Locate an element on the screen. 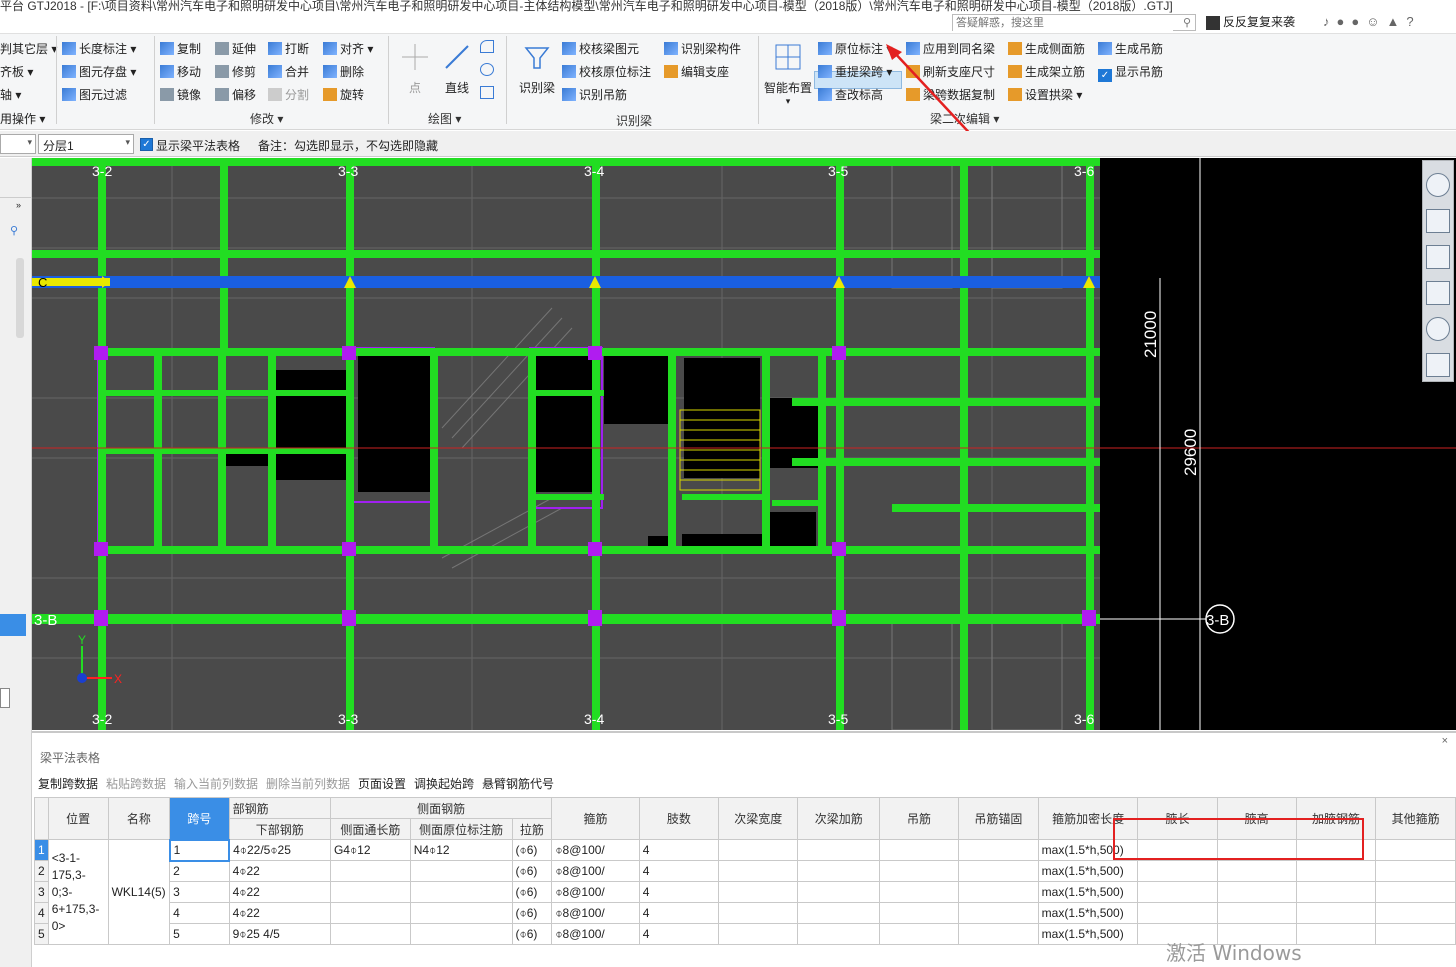  chat-icon: ● is located at coordinates (1344, 21).